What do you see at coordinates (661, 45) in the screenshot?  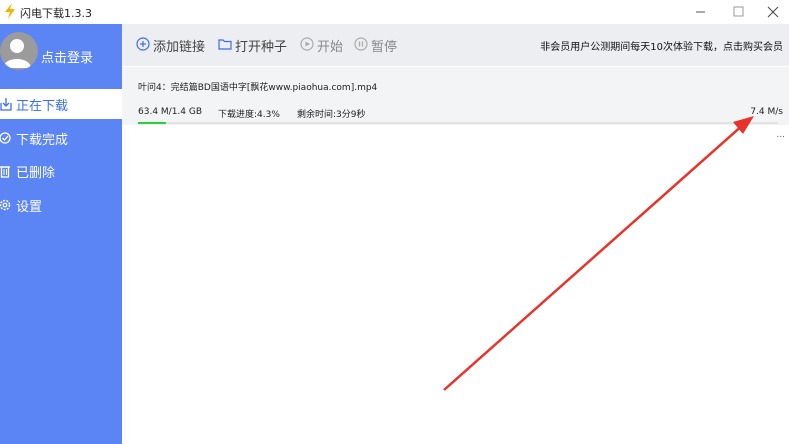 I see `buy-membership-link: 非会员用户公测期间每天10次体验下载，点击购买会员` at bounding box center [661, 45].